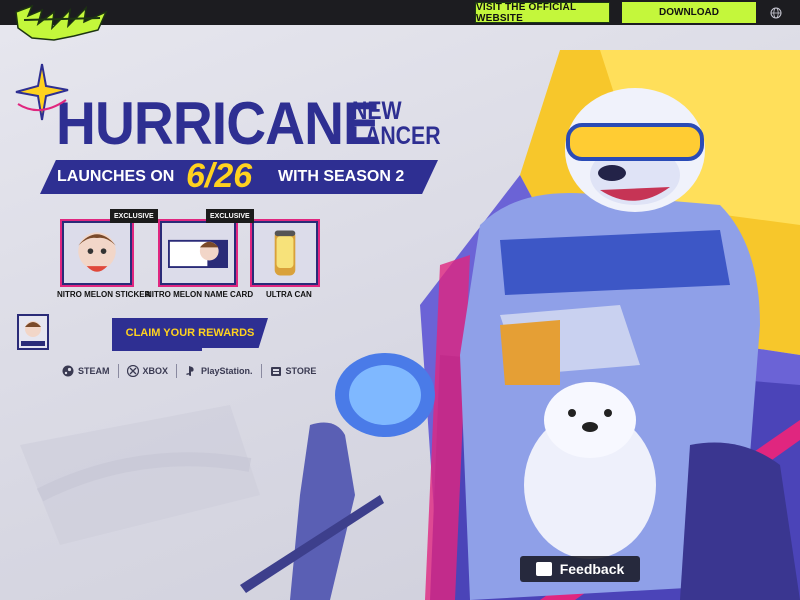 The height and width of the screenshot is (600, 800). I want to click on globe-icon, so click(776, 13).